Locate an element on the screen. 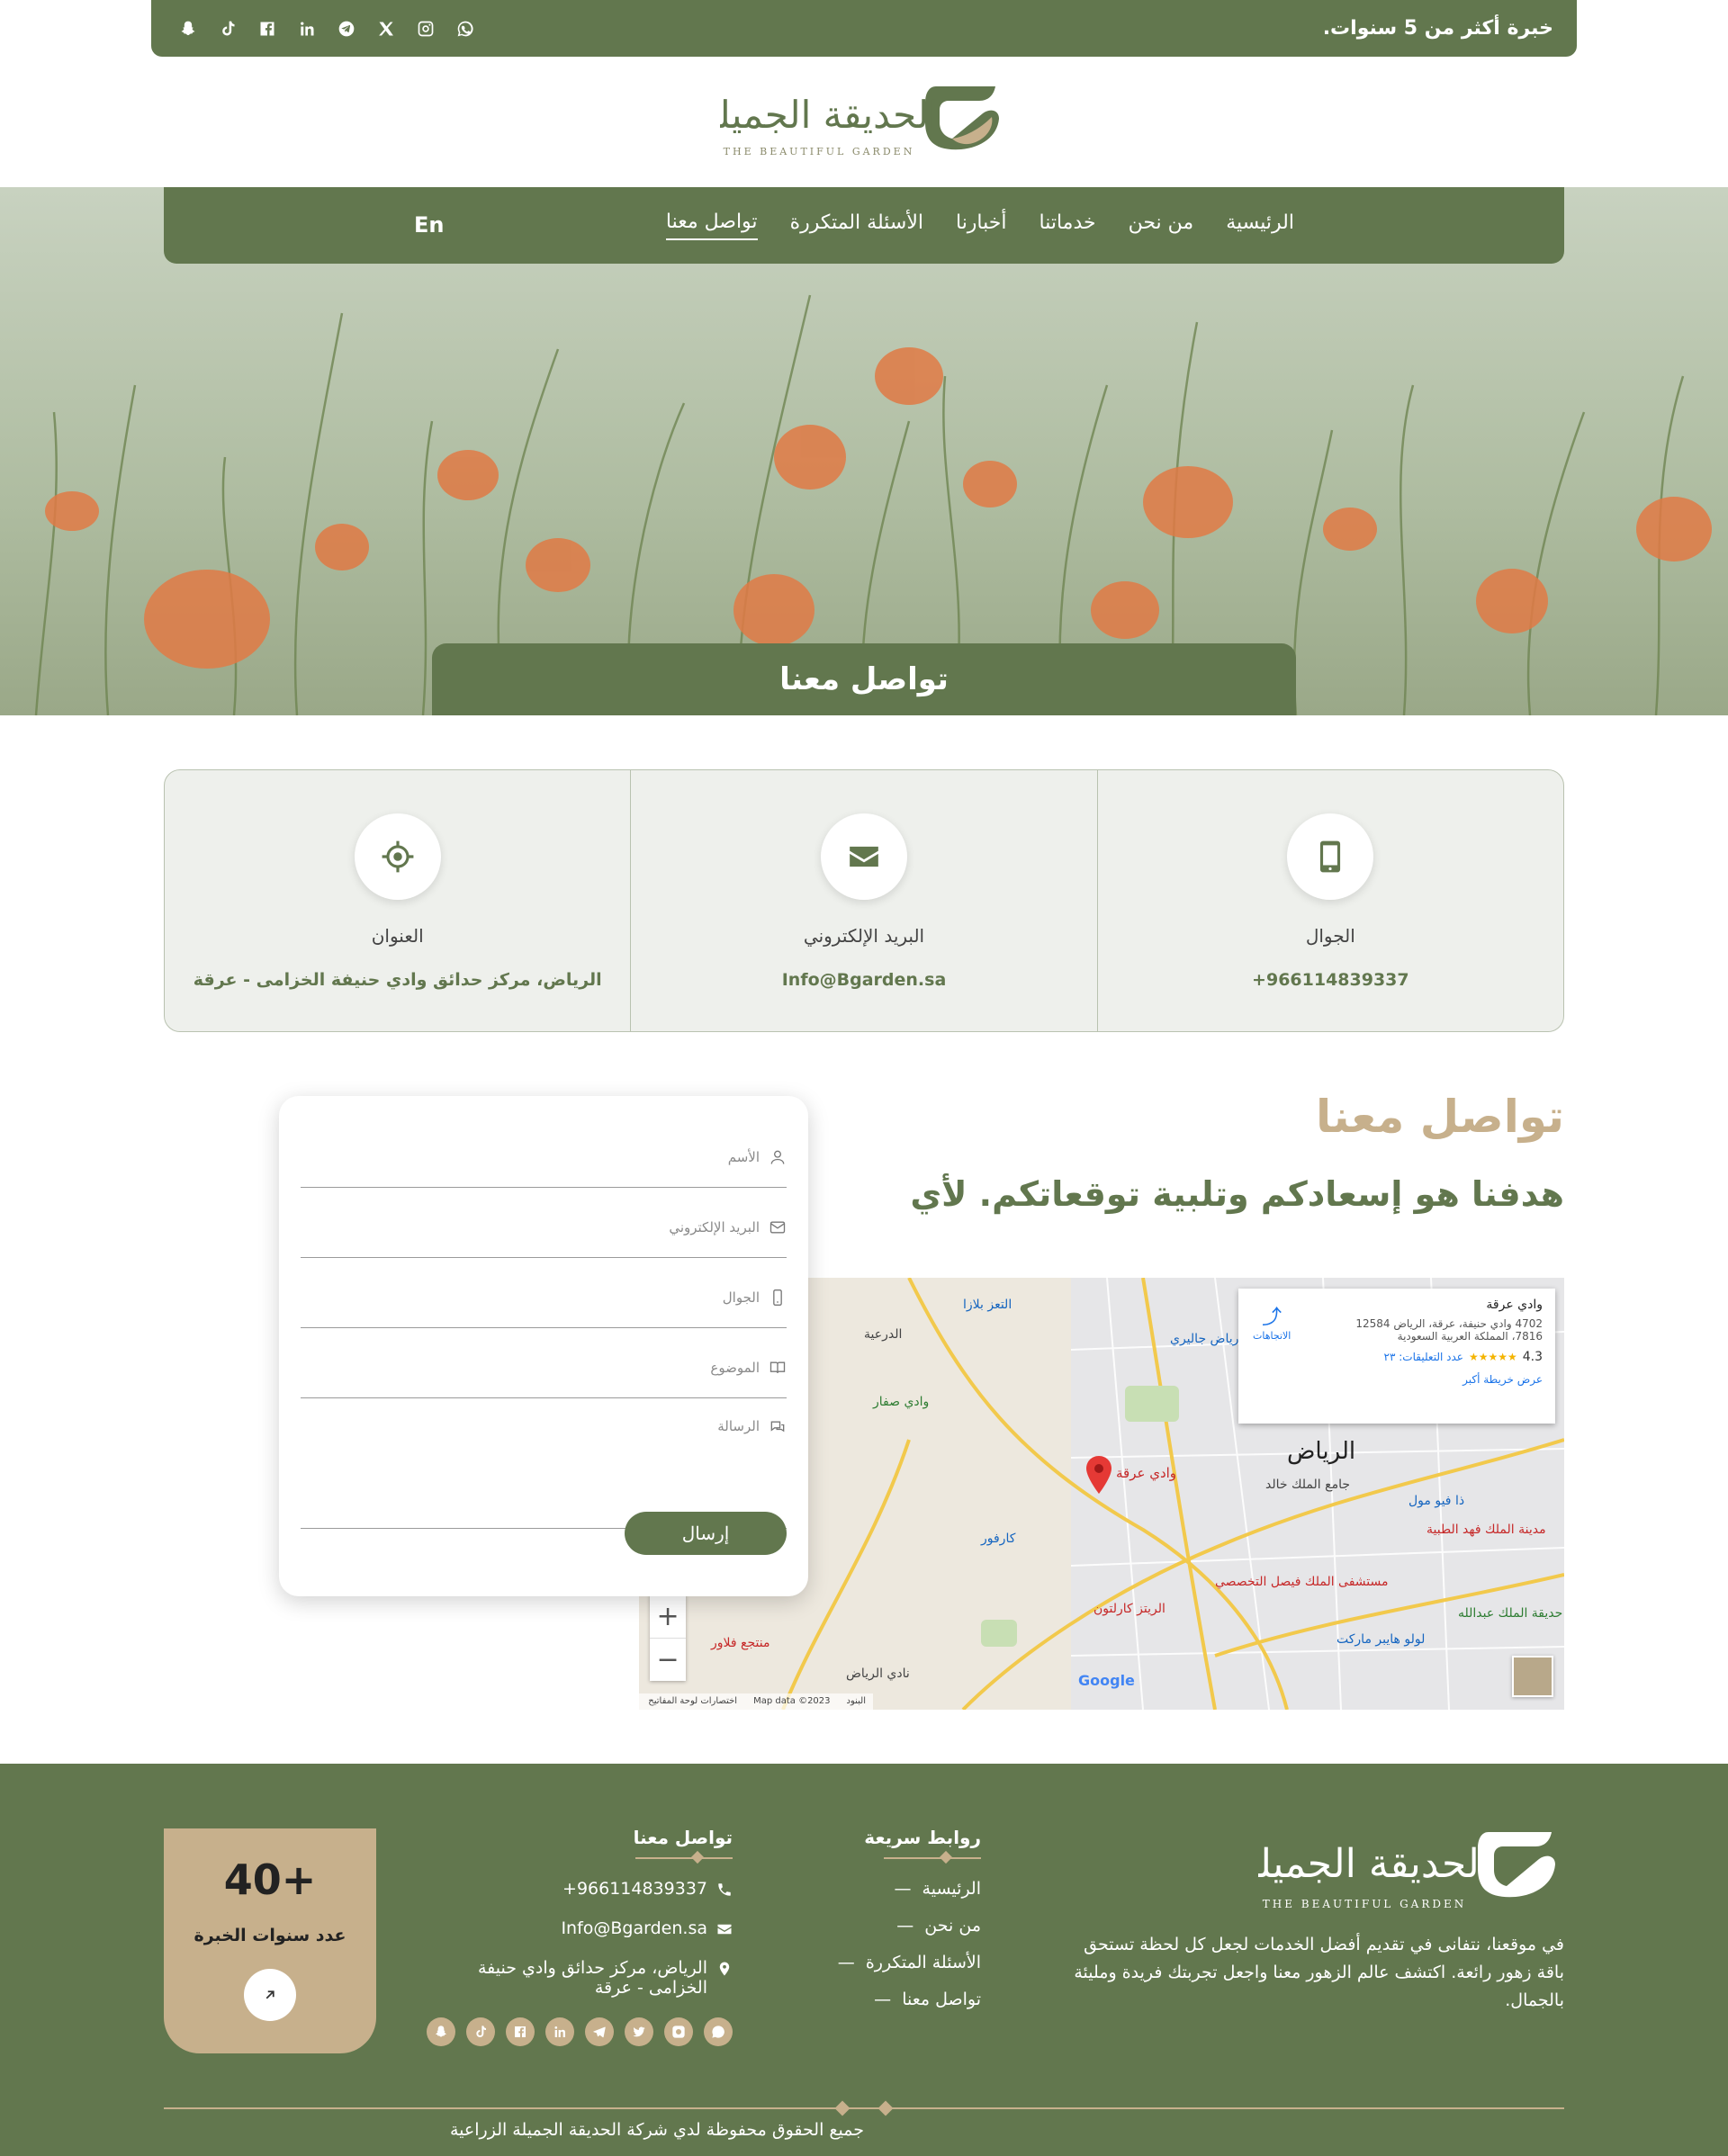 This screenshot has width=1728, height=2156. nav-item-home: الرئيسية is located at coordinates (1260, 225).